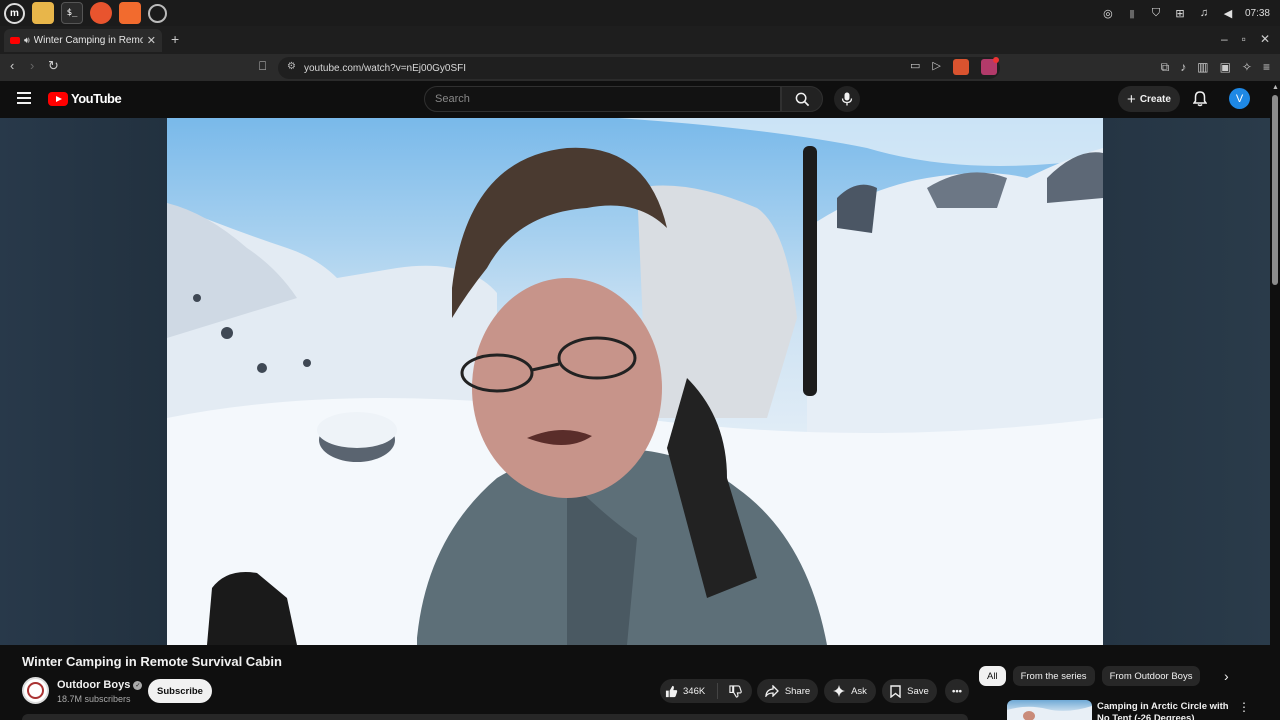 Image resolution: width=1280 pixels, height=720 pixels. What do you see at coordinates (602, 99) in the screenshot?
I see `search-input: Search` at bounding box center [602, 99].